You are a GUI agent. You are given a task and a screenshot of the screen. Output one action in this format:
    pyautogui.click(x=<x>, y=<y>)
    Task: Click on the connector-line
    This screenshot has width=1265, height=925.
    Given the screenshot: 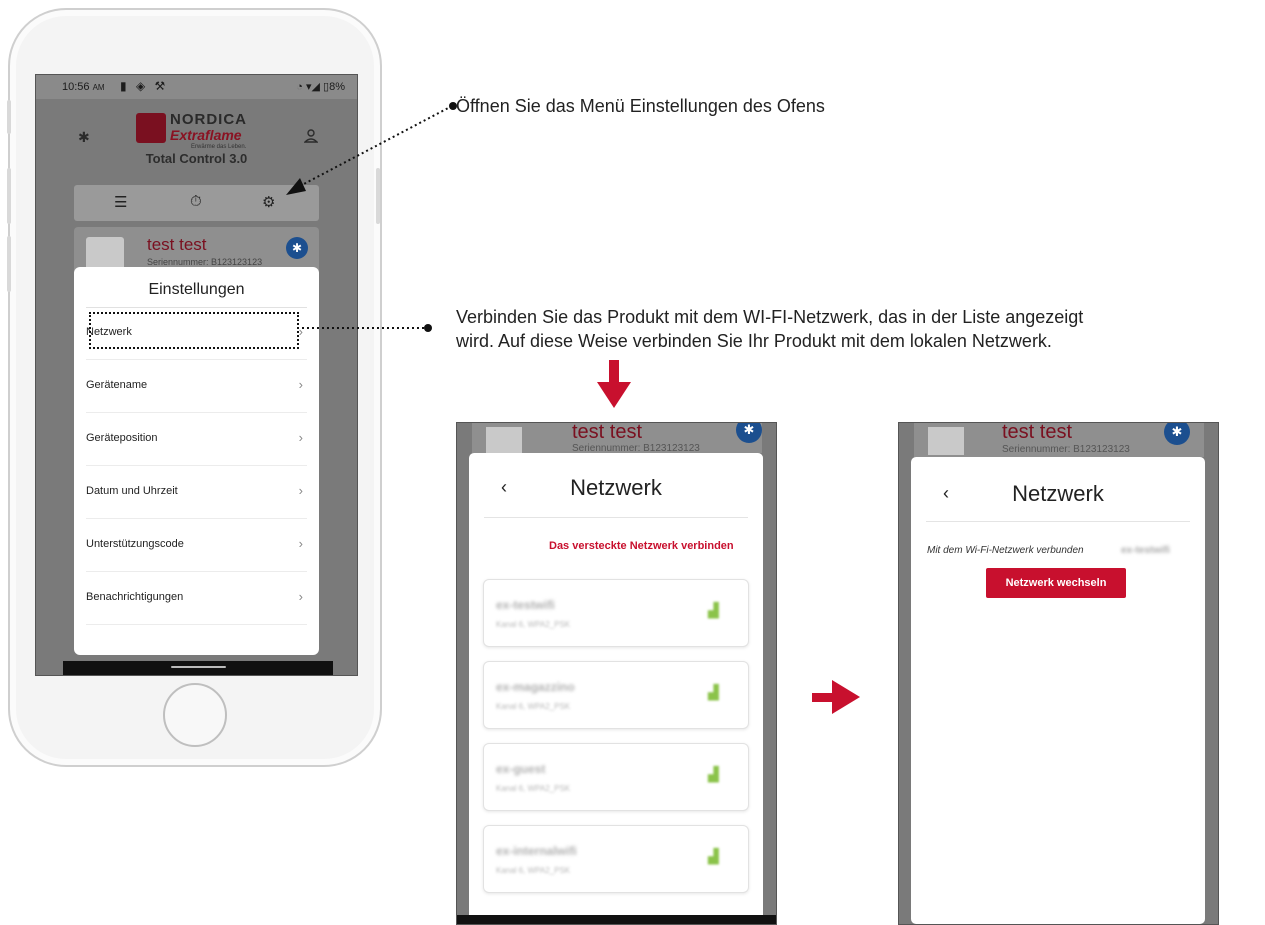 What is the action you would take?
    pyautogui.click(x=376, y=146)
    